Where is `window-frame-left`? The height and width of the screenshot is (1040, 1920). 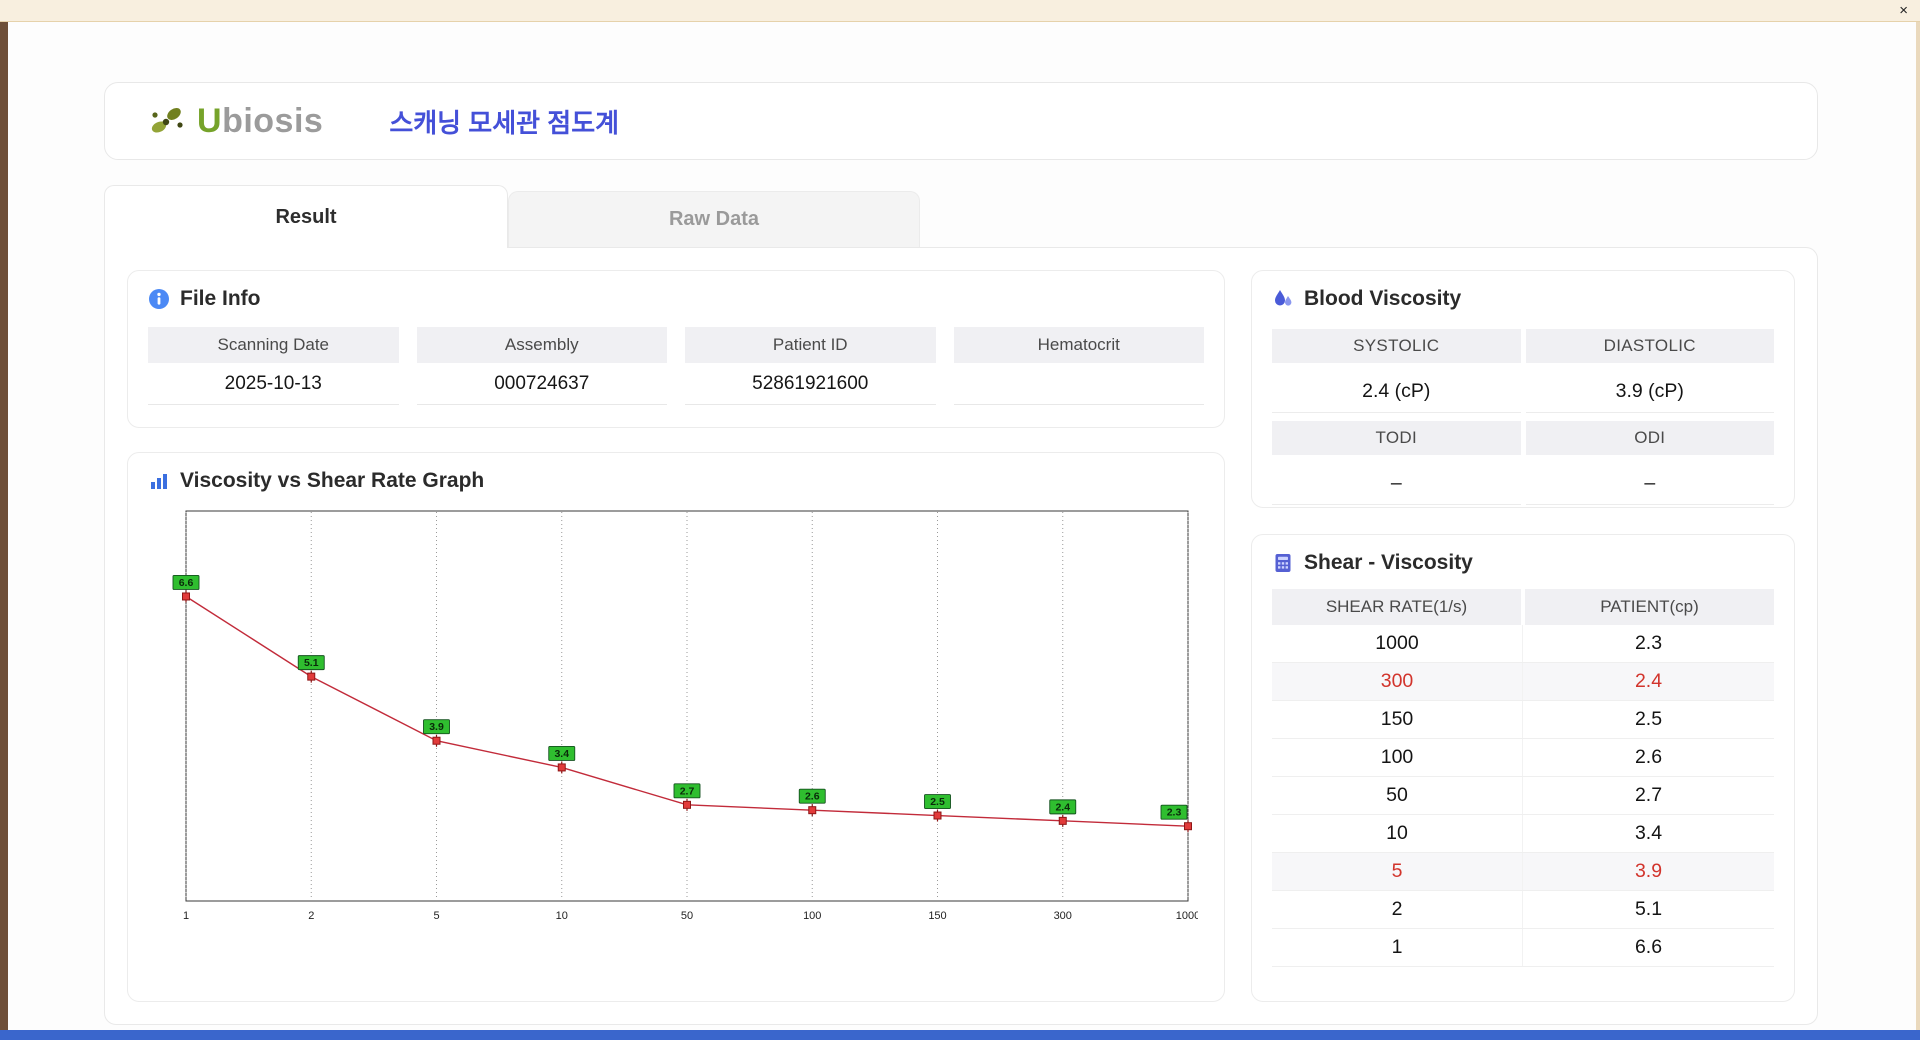 window-frame-left is located at coordinates (4, 526).